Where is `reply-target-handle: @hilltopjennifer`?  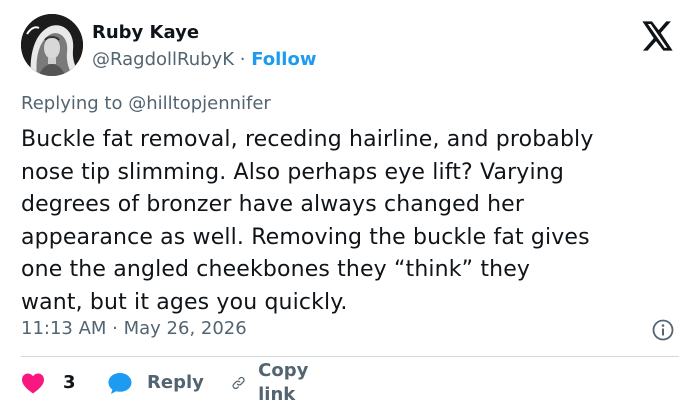
reply-target-handle: @hilltopjennifer is located at coordinates (199, 103).